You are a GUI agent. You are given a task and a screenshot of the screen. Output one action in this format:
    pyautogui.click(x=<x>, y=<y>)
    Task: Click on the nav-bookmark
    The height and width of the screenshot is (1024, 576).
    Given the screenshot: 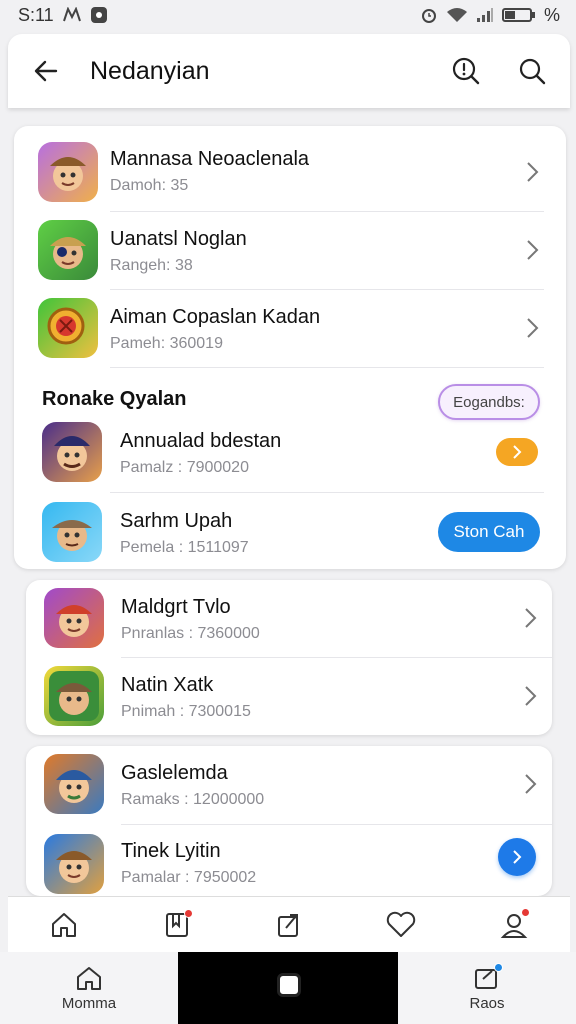 What is the action you would take?
    pyautogui.click(x=177, y=925)
    